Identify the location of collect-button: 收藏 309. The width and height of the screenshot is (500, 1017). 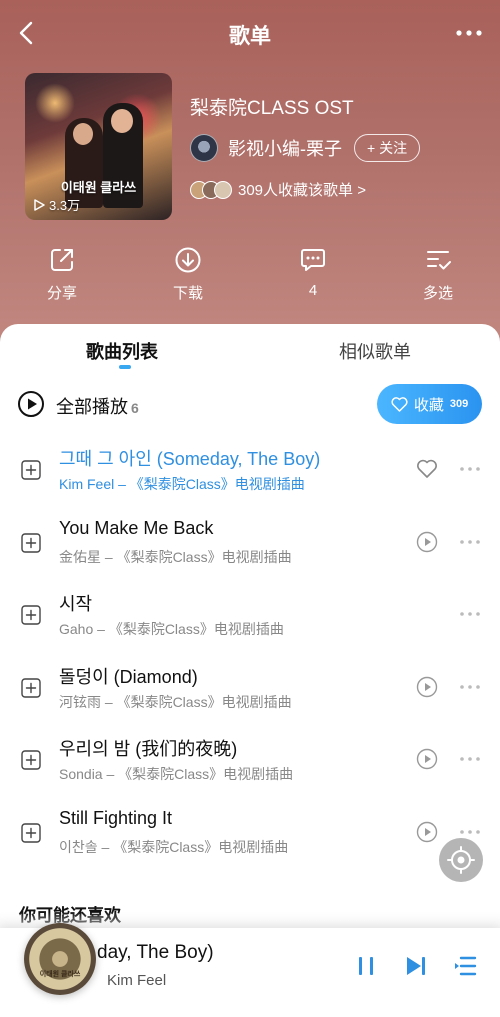
(429, 404).